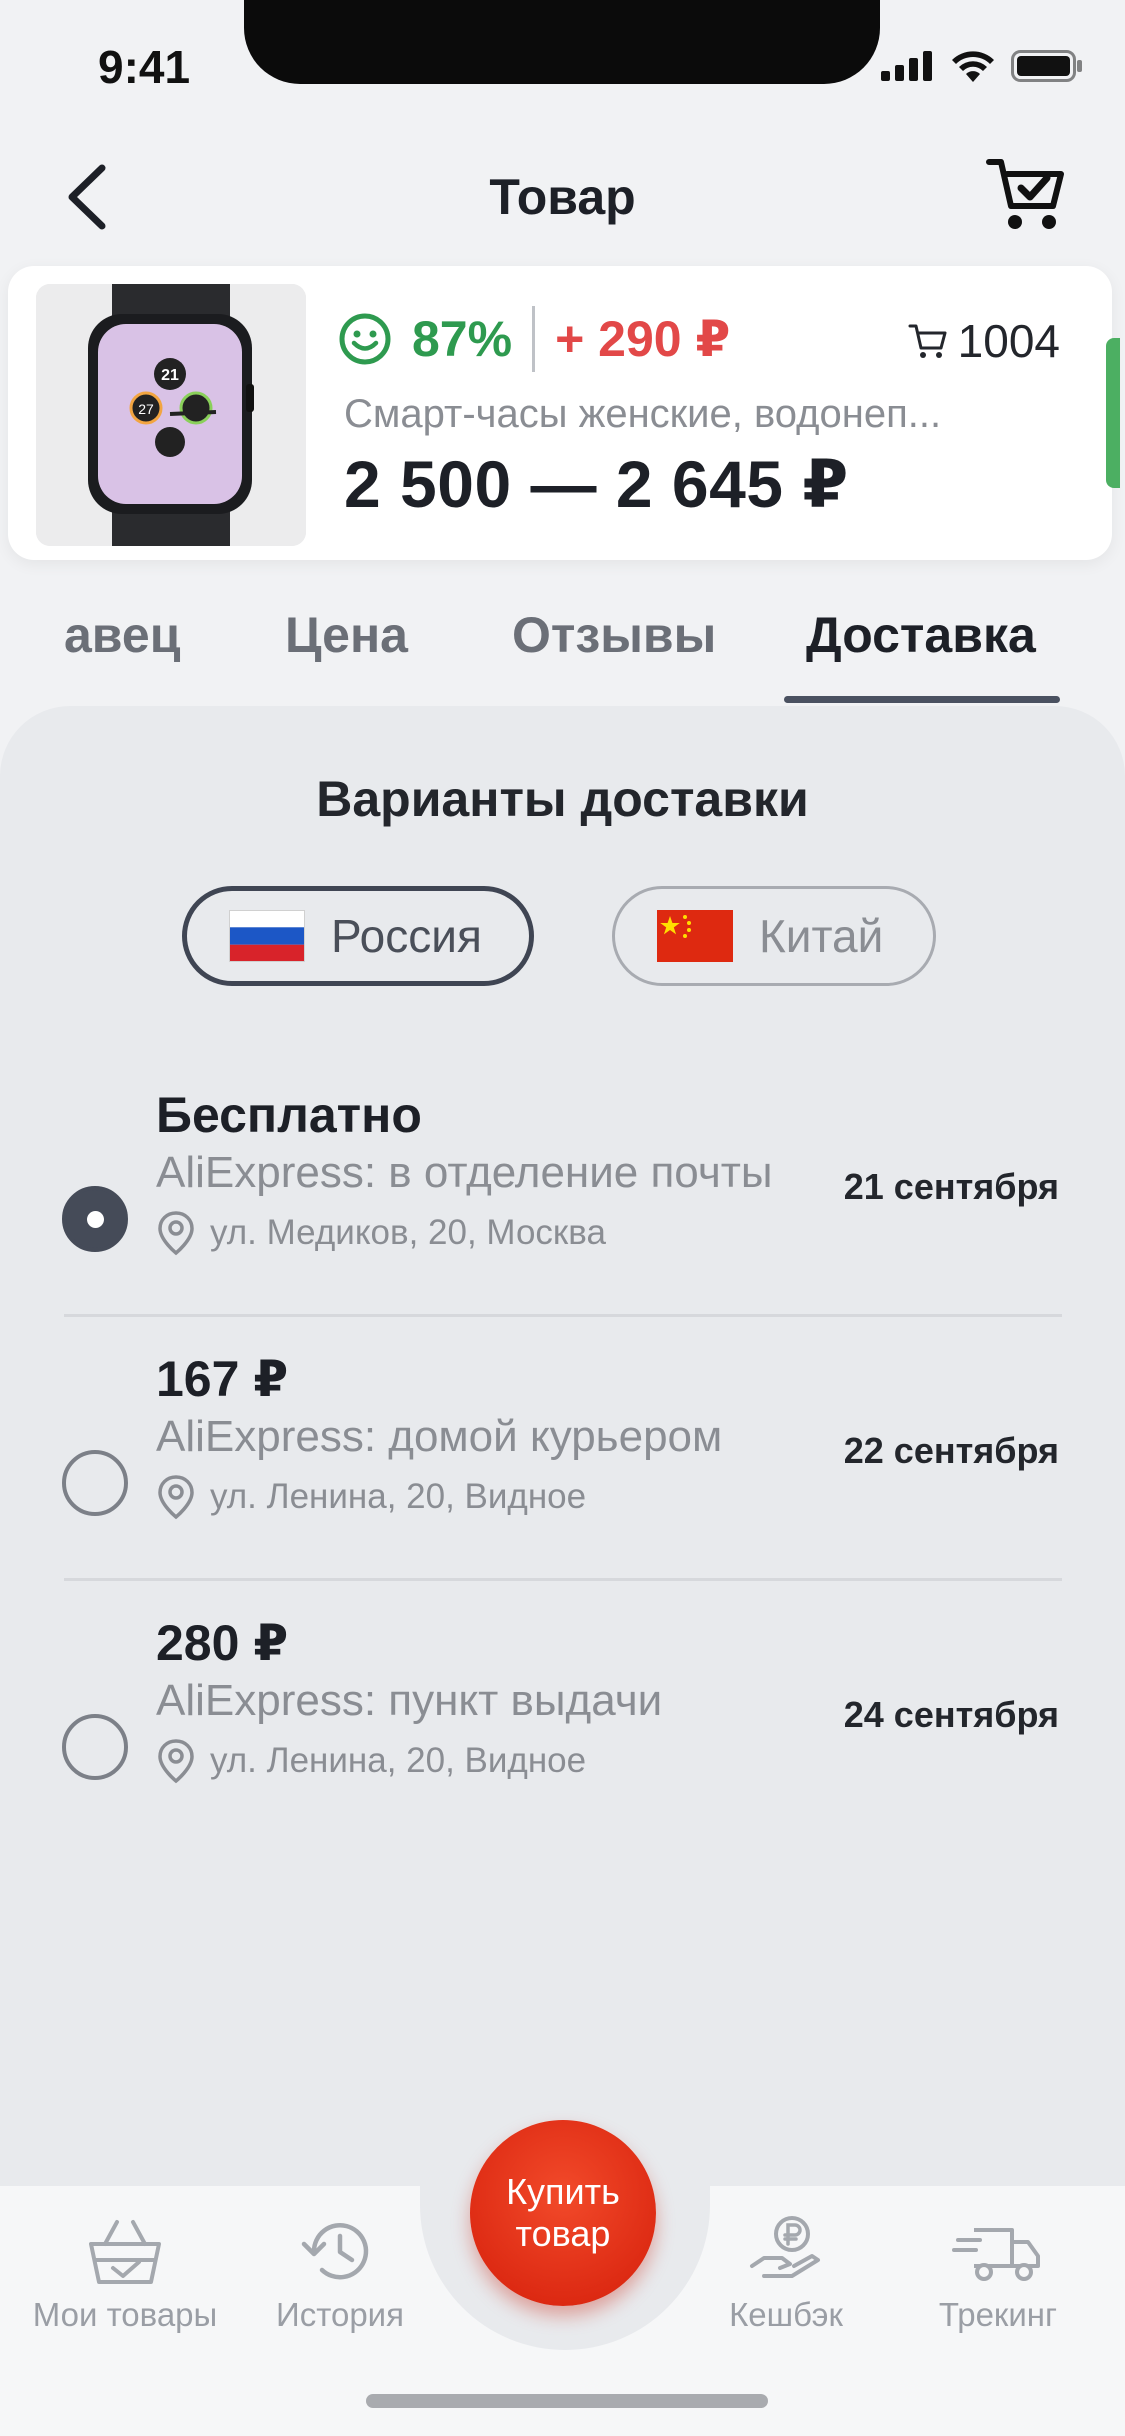 This screenshot has width=1125, height=2436. What do you see at coordinates (906, 66) in the screenshot?
I see `signal-icon` at bounding box center [906, 66].